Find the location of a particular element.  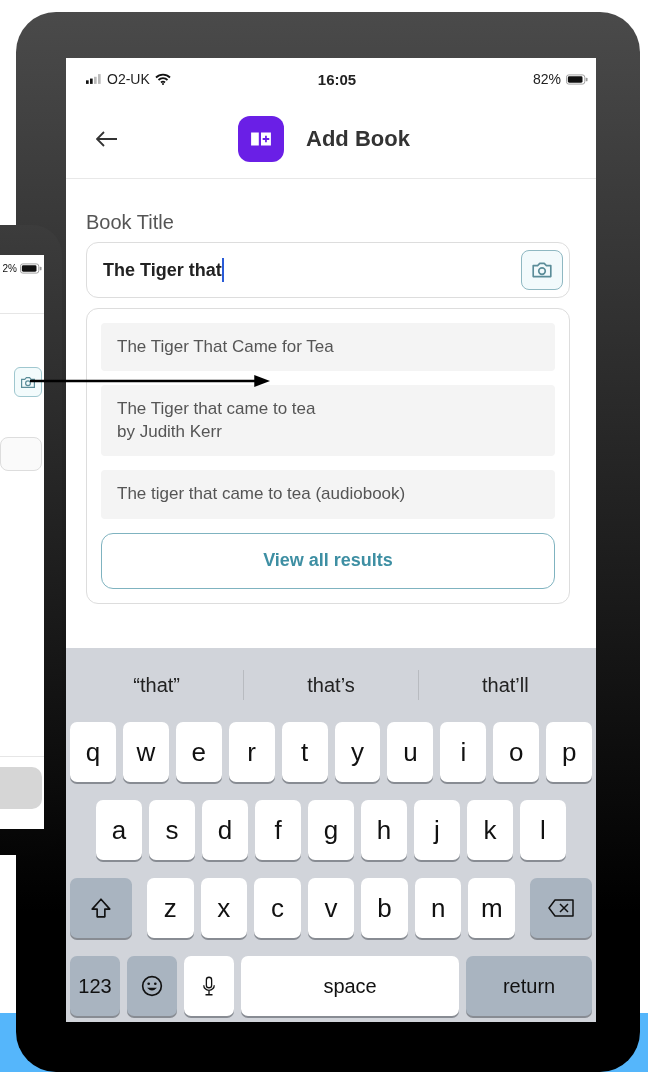

letter-key: n is located at coordinates (438, 908).